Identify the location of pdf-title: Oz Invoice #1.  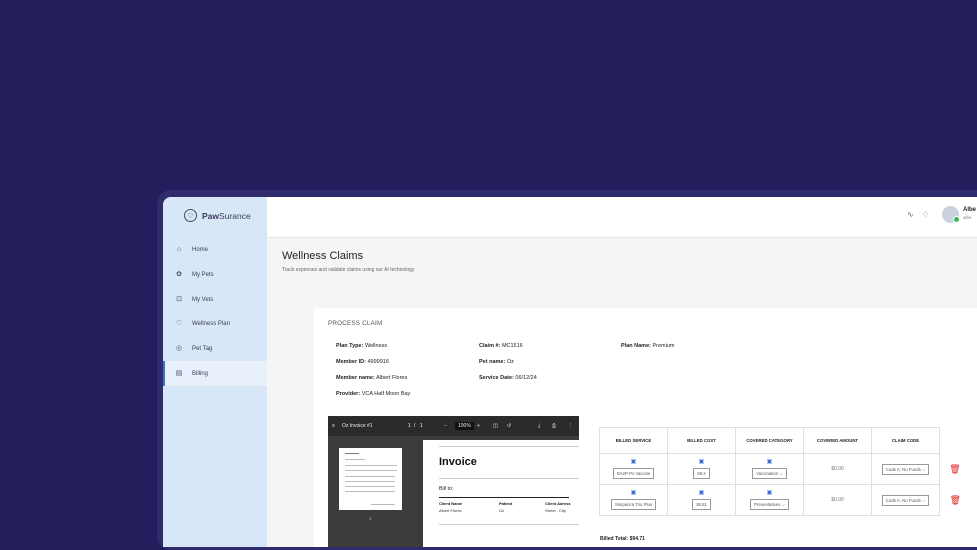
(357, 426).